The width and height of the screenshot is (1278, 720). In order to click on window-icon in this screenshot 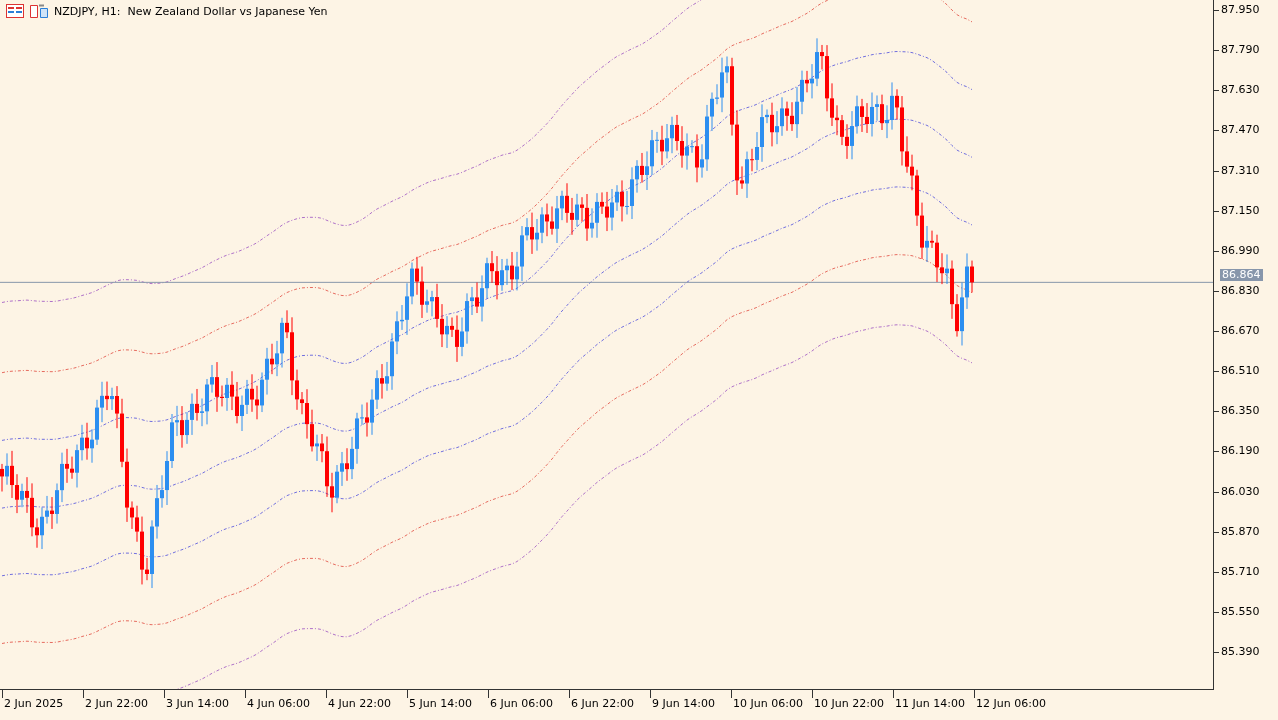, I will do `click(39, 11)`.